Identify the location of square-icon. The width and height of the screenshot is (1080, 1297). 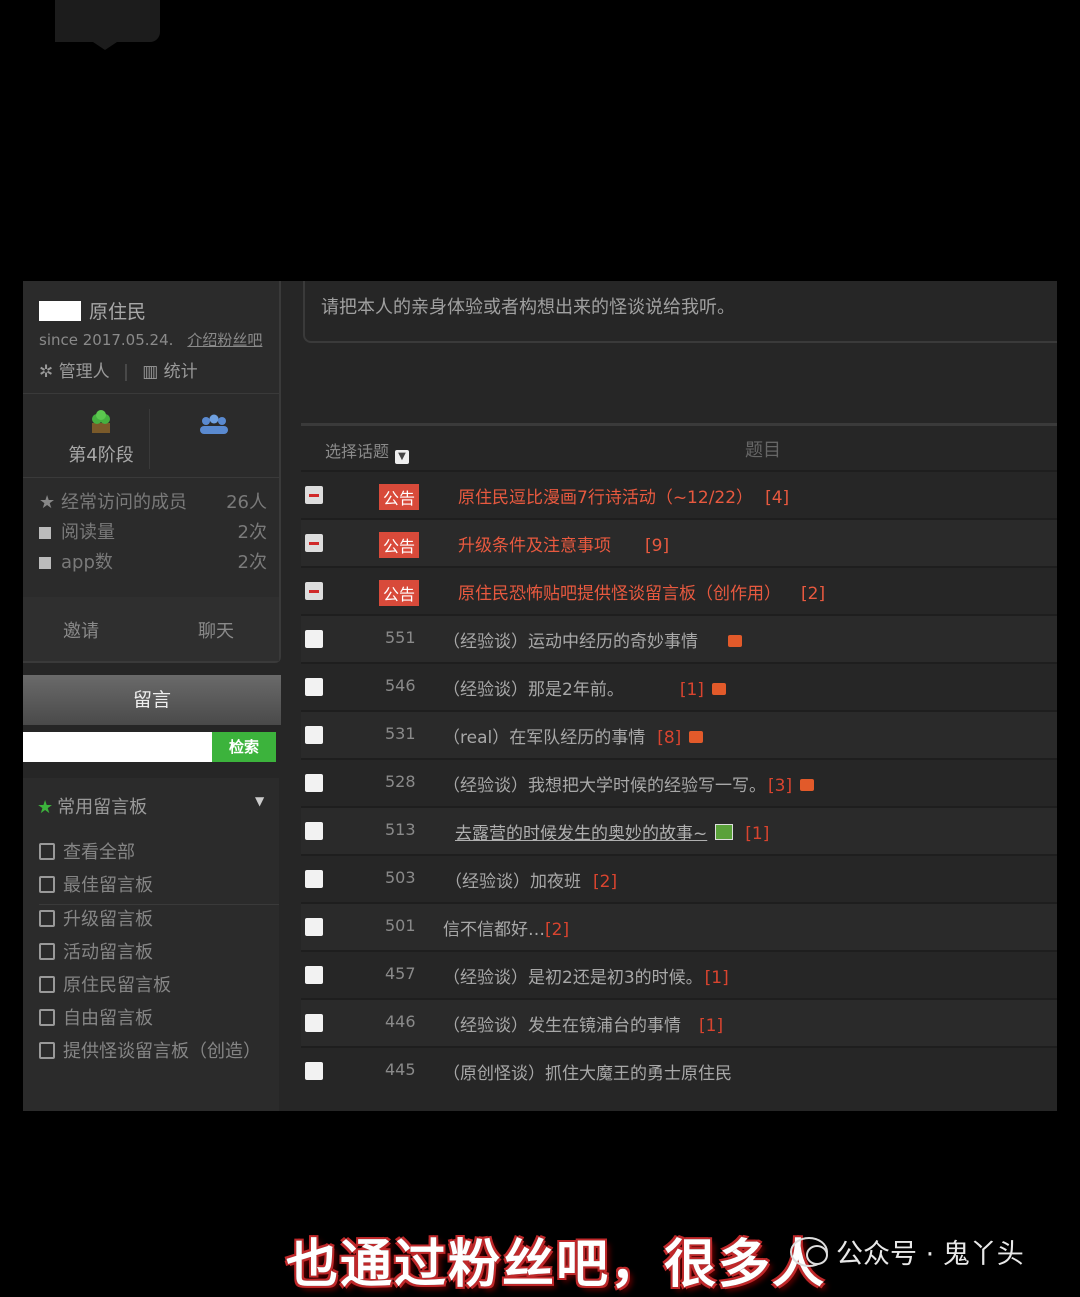
(45, 563).